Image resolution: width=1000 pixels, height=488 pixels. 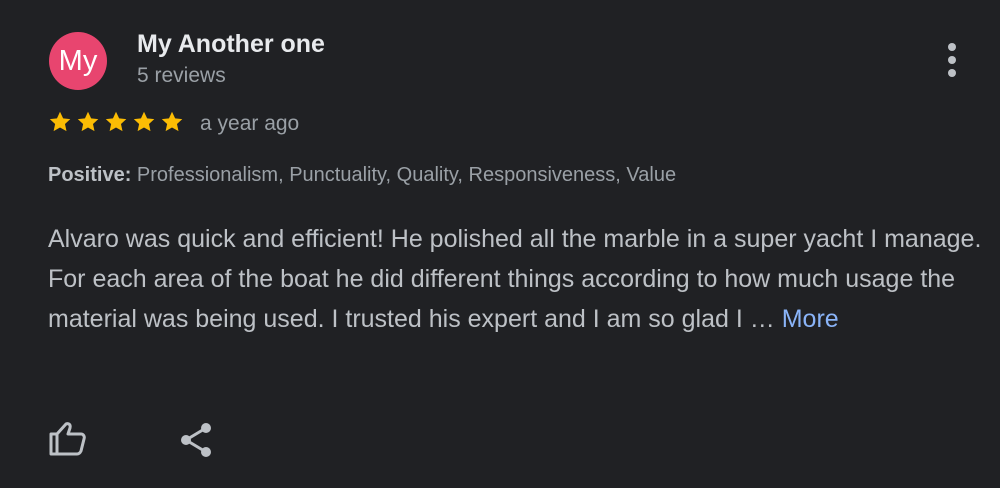 I want to click on reviews-count: 5 reviews, so click(x=181, y=75).